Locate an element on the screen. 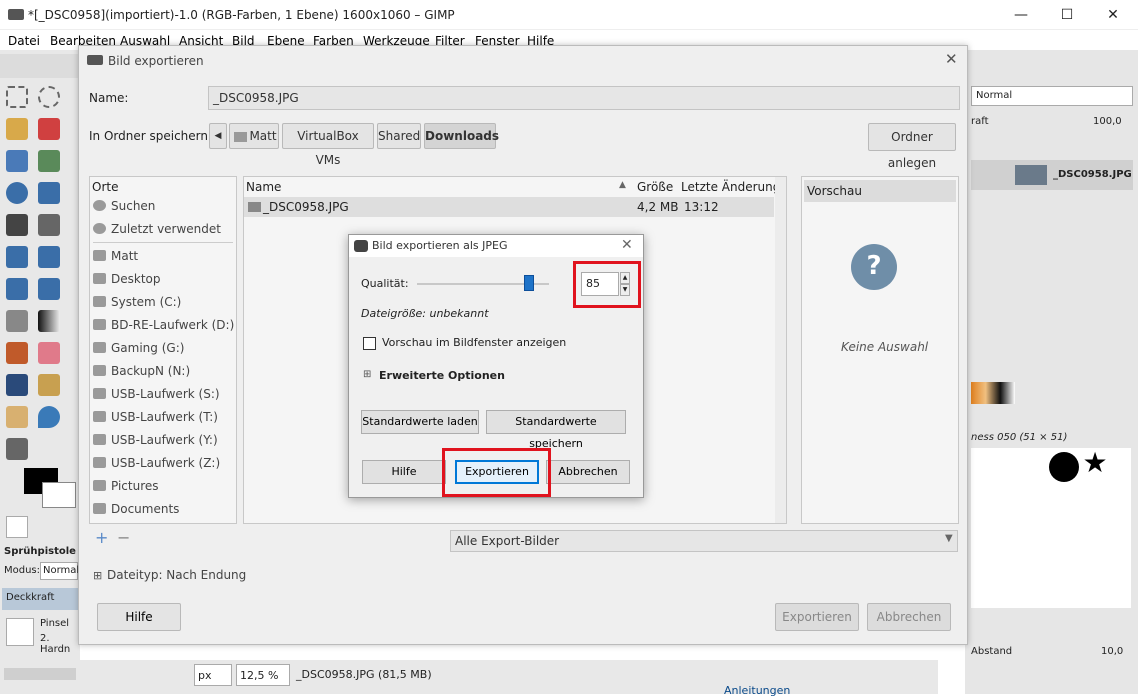 Image resolution: width=1138 pixels, height=697 pixels. quality-slider-handle is located at coordinates (529, 283).